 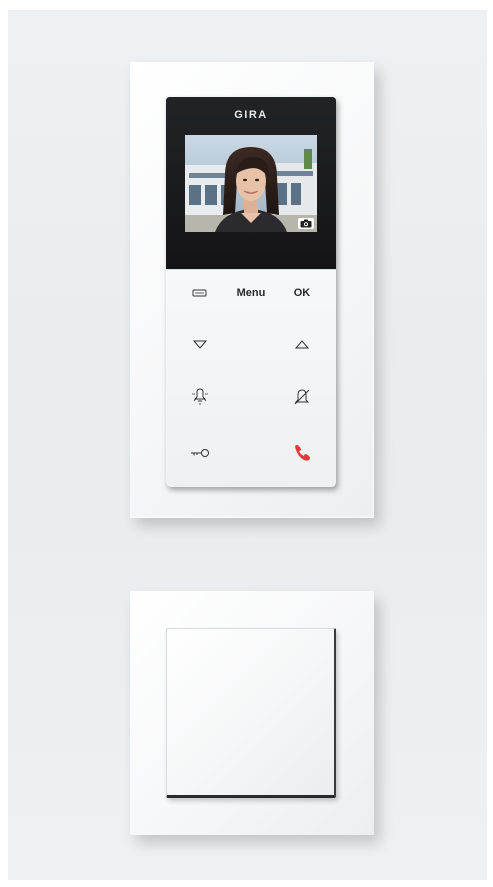 What do you see at coordinates (302, 453) in the screenshot?
I see `phone-icon` at bounding box center [302, 453].